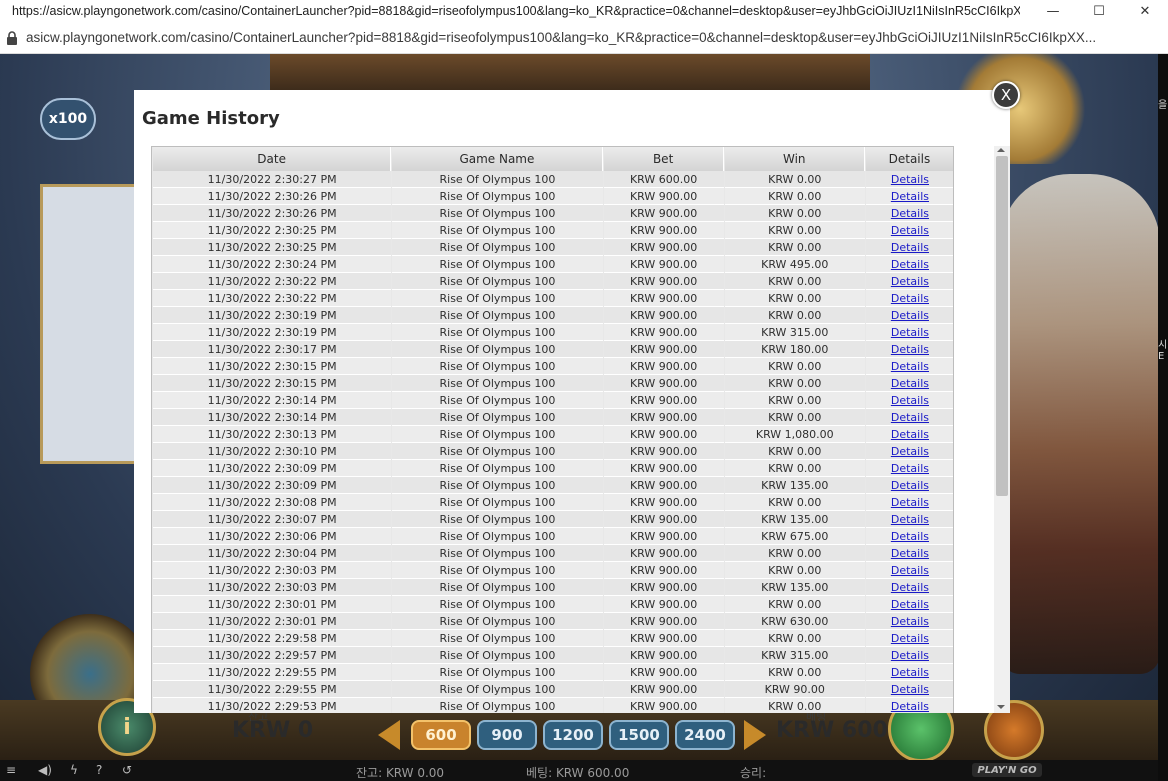 The height and width of the screenshot is (781, 1168). Describe the element at coordinates (272, 383) in the screenshot. I see `date-cell: 11/30/2022 2:30:15 PM` at that location.